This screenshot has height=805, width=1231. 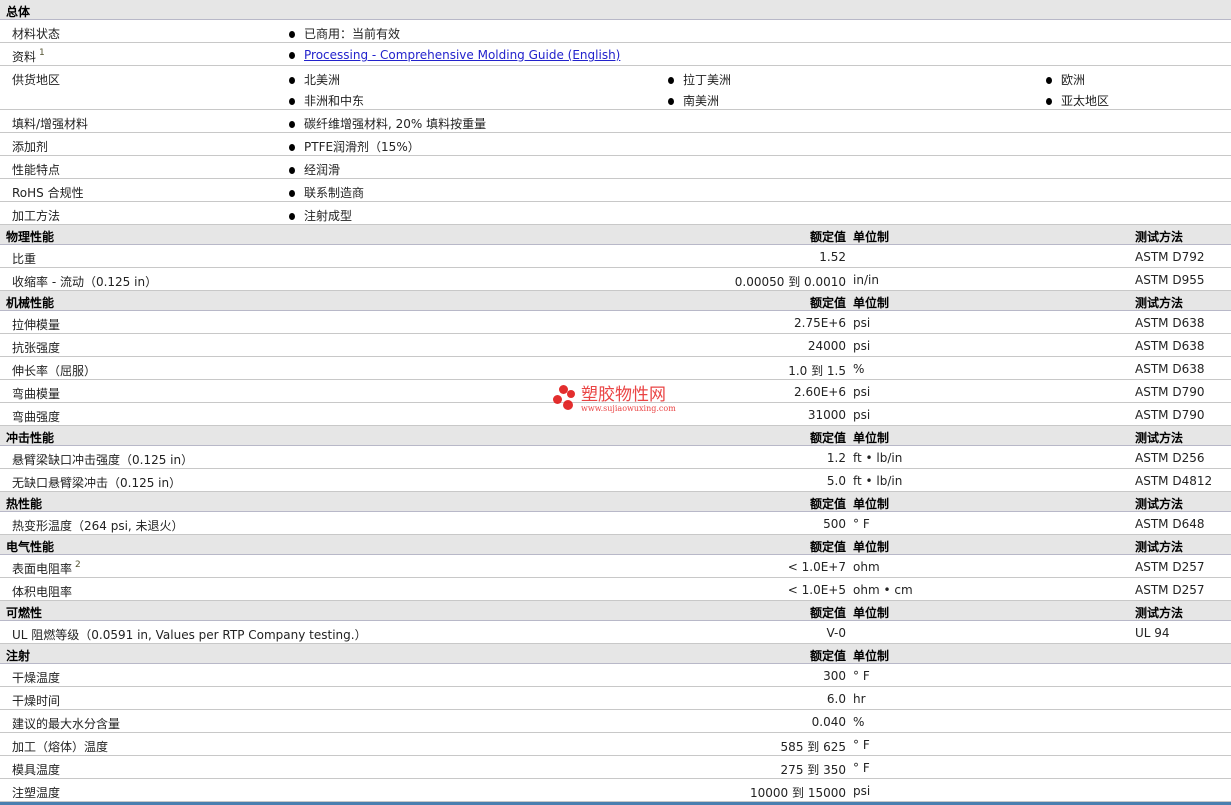 I want to click on test-method: ASTM D638, so click(x=1170, y=323).